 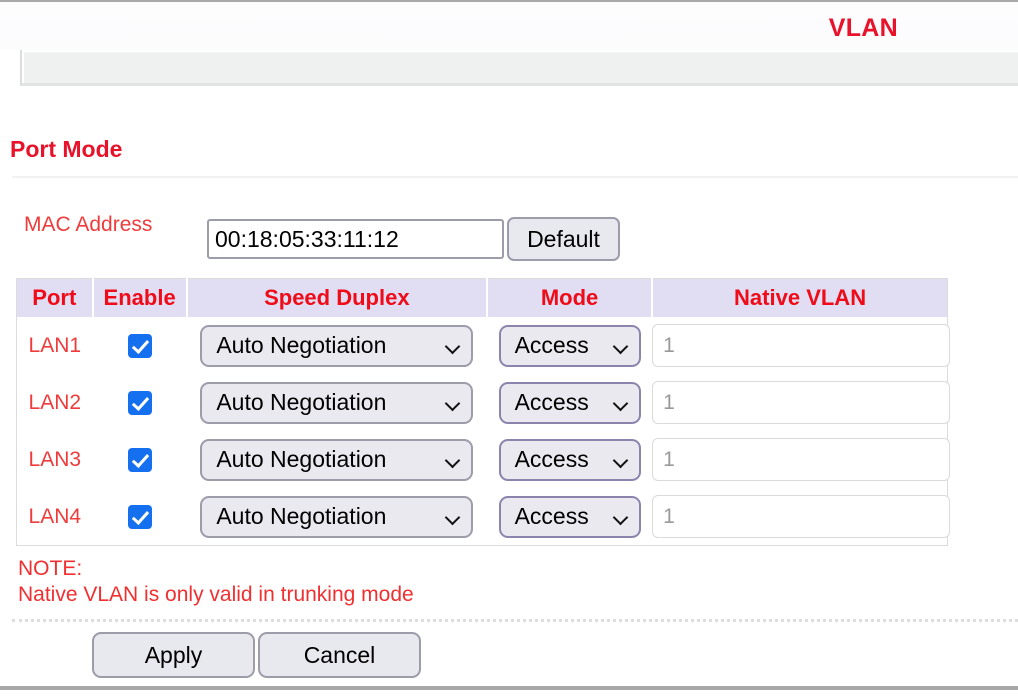 I want to click on port-label: LAN4, so click(x=55, y=516).